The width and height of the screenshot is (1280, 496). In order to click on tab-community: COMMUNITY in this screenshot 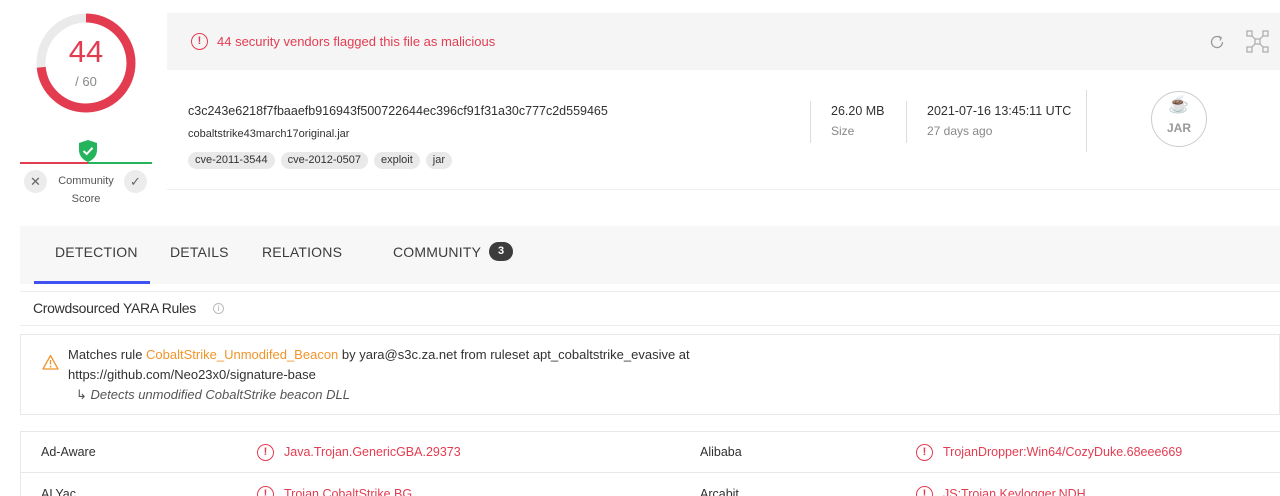, I will do `click(437, 252)`.